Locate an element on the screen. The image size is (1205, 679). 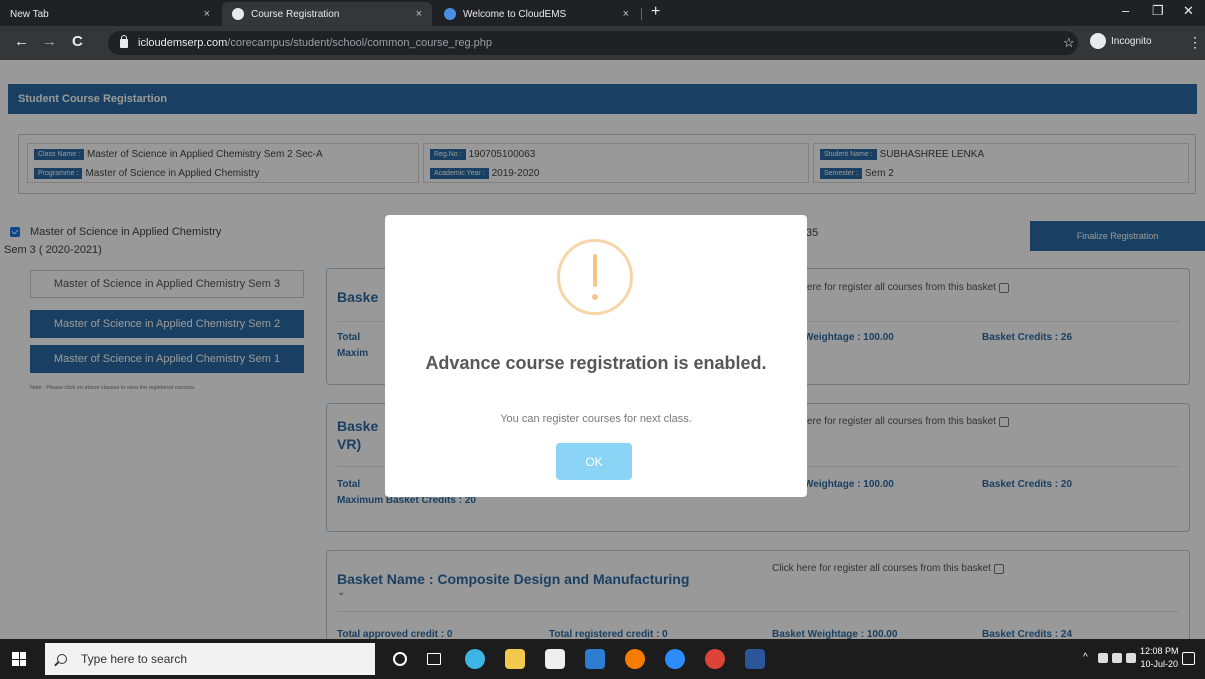
mail-icon is located at coordinates (595, 659).